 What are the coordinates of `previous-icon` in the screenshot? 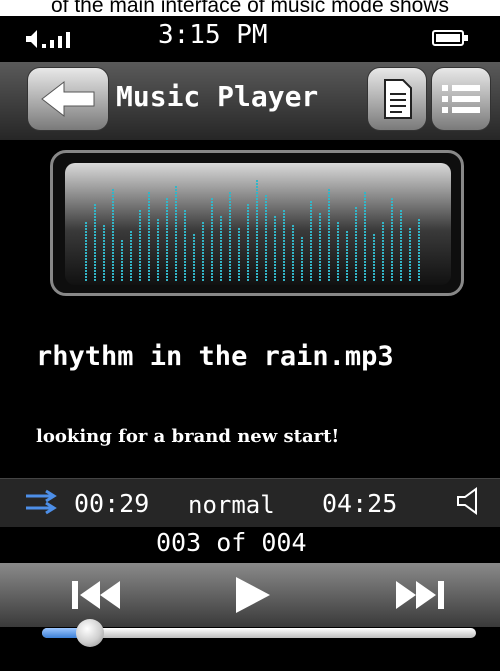 It's located at (97, 595).